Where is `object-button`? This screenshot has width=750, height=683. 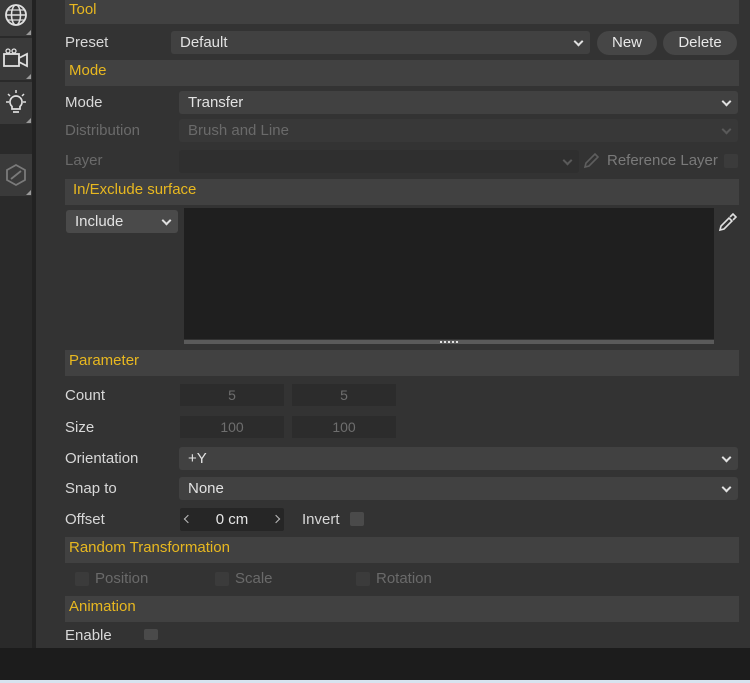 object-button is located at coordinates (16, 175).